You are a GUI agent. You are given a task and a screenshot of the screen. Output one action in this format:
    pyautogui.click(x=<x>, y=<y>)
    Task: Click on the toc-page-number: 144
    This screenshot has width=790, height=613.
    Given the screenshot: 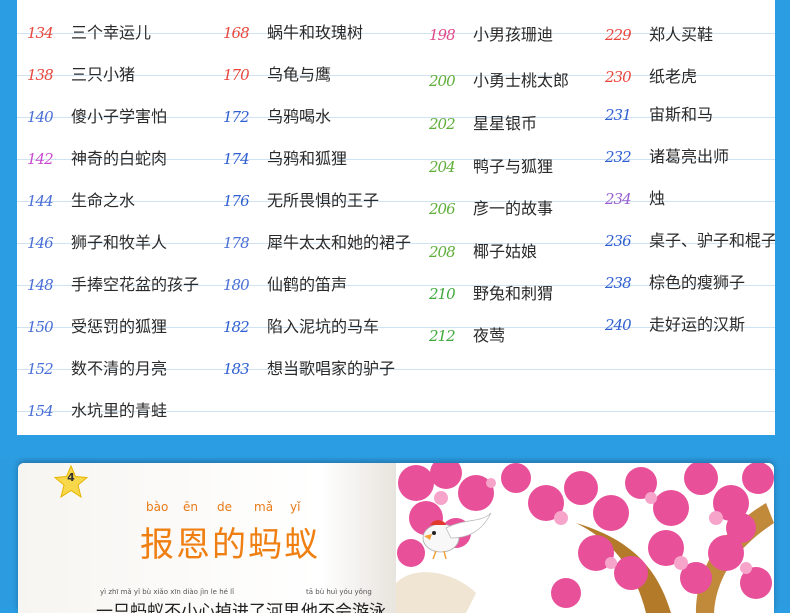 What is the action you would take?
    pyautogui.click(x=40, y=201)
    